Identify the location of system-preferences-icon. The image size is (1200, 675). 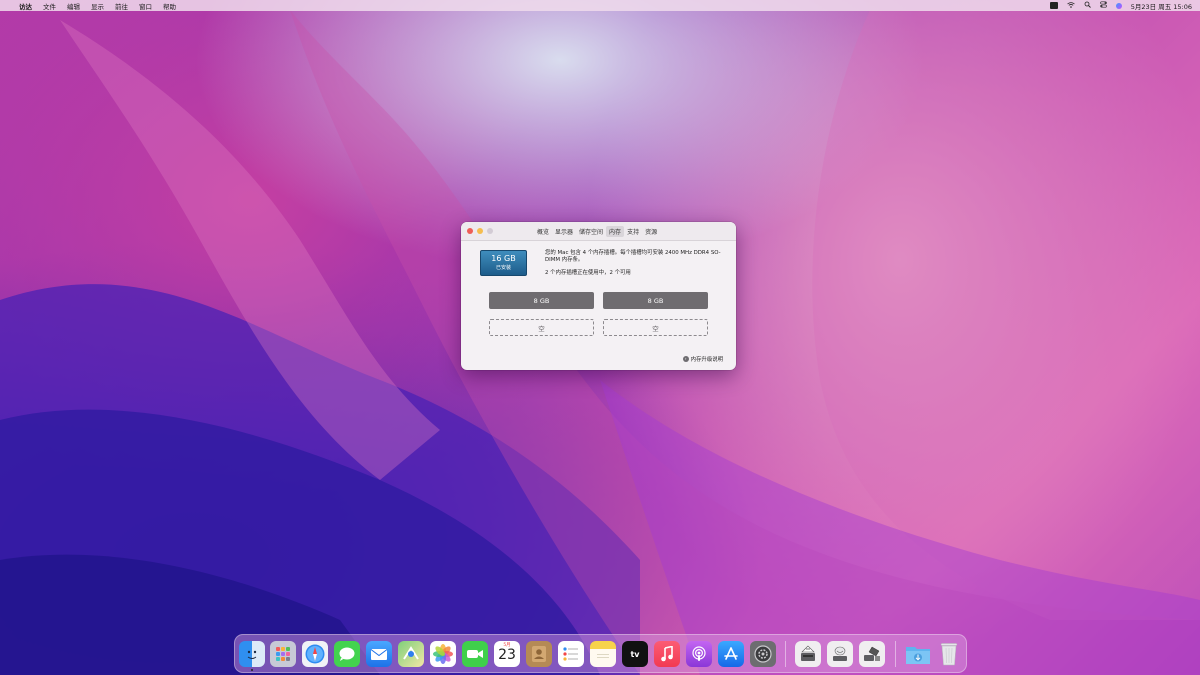
(763, 654).